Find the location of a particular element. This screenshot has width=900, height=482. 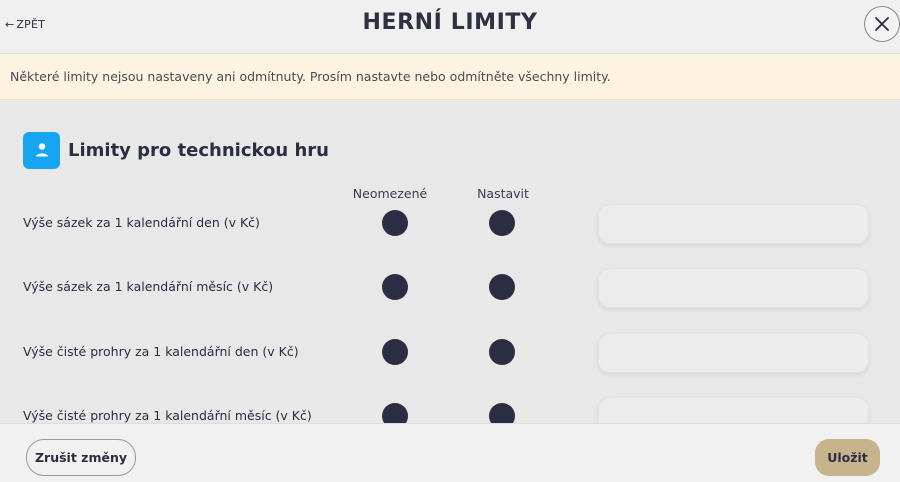

page-title: HERNÍ LIMITY is located at coordinates (450, 22).